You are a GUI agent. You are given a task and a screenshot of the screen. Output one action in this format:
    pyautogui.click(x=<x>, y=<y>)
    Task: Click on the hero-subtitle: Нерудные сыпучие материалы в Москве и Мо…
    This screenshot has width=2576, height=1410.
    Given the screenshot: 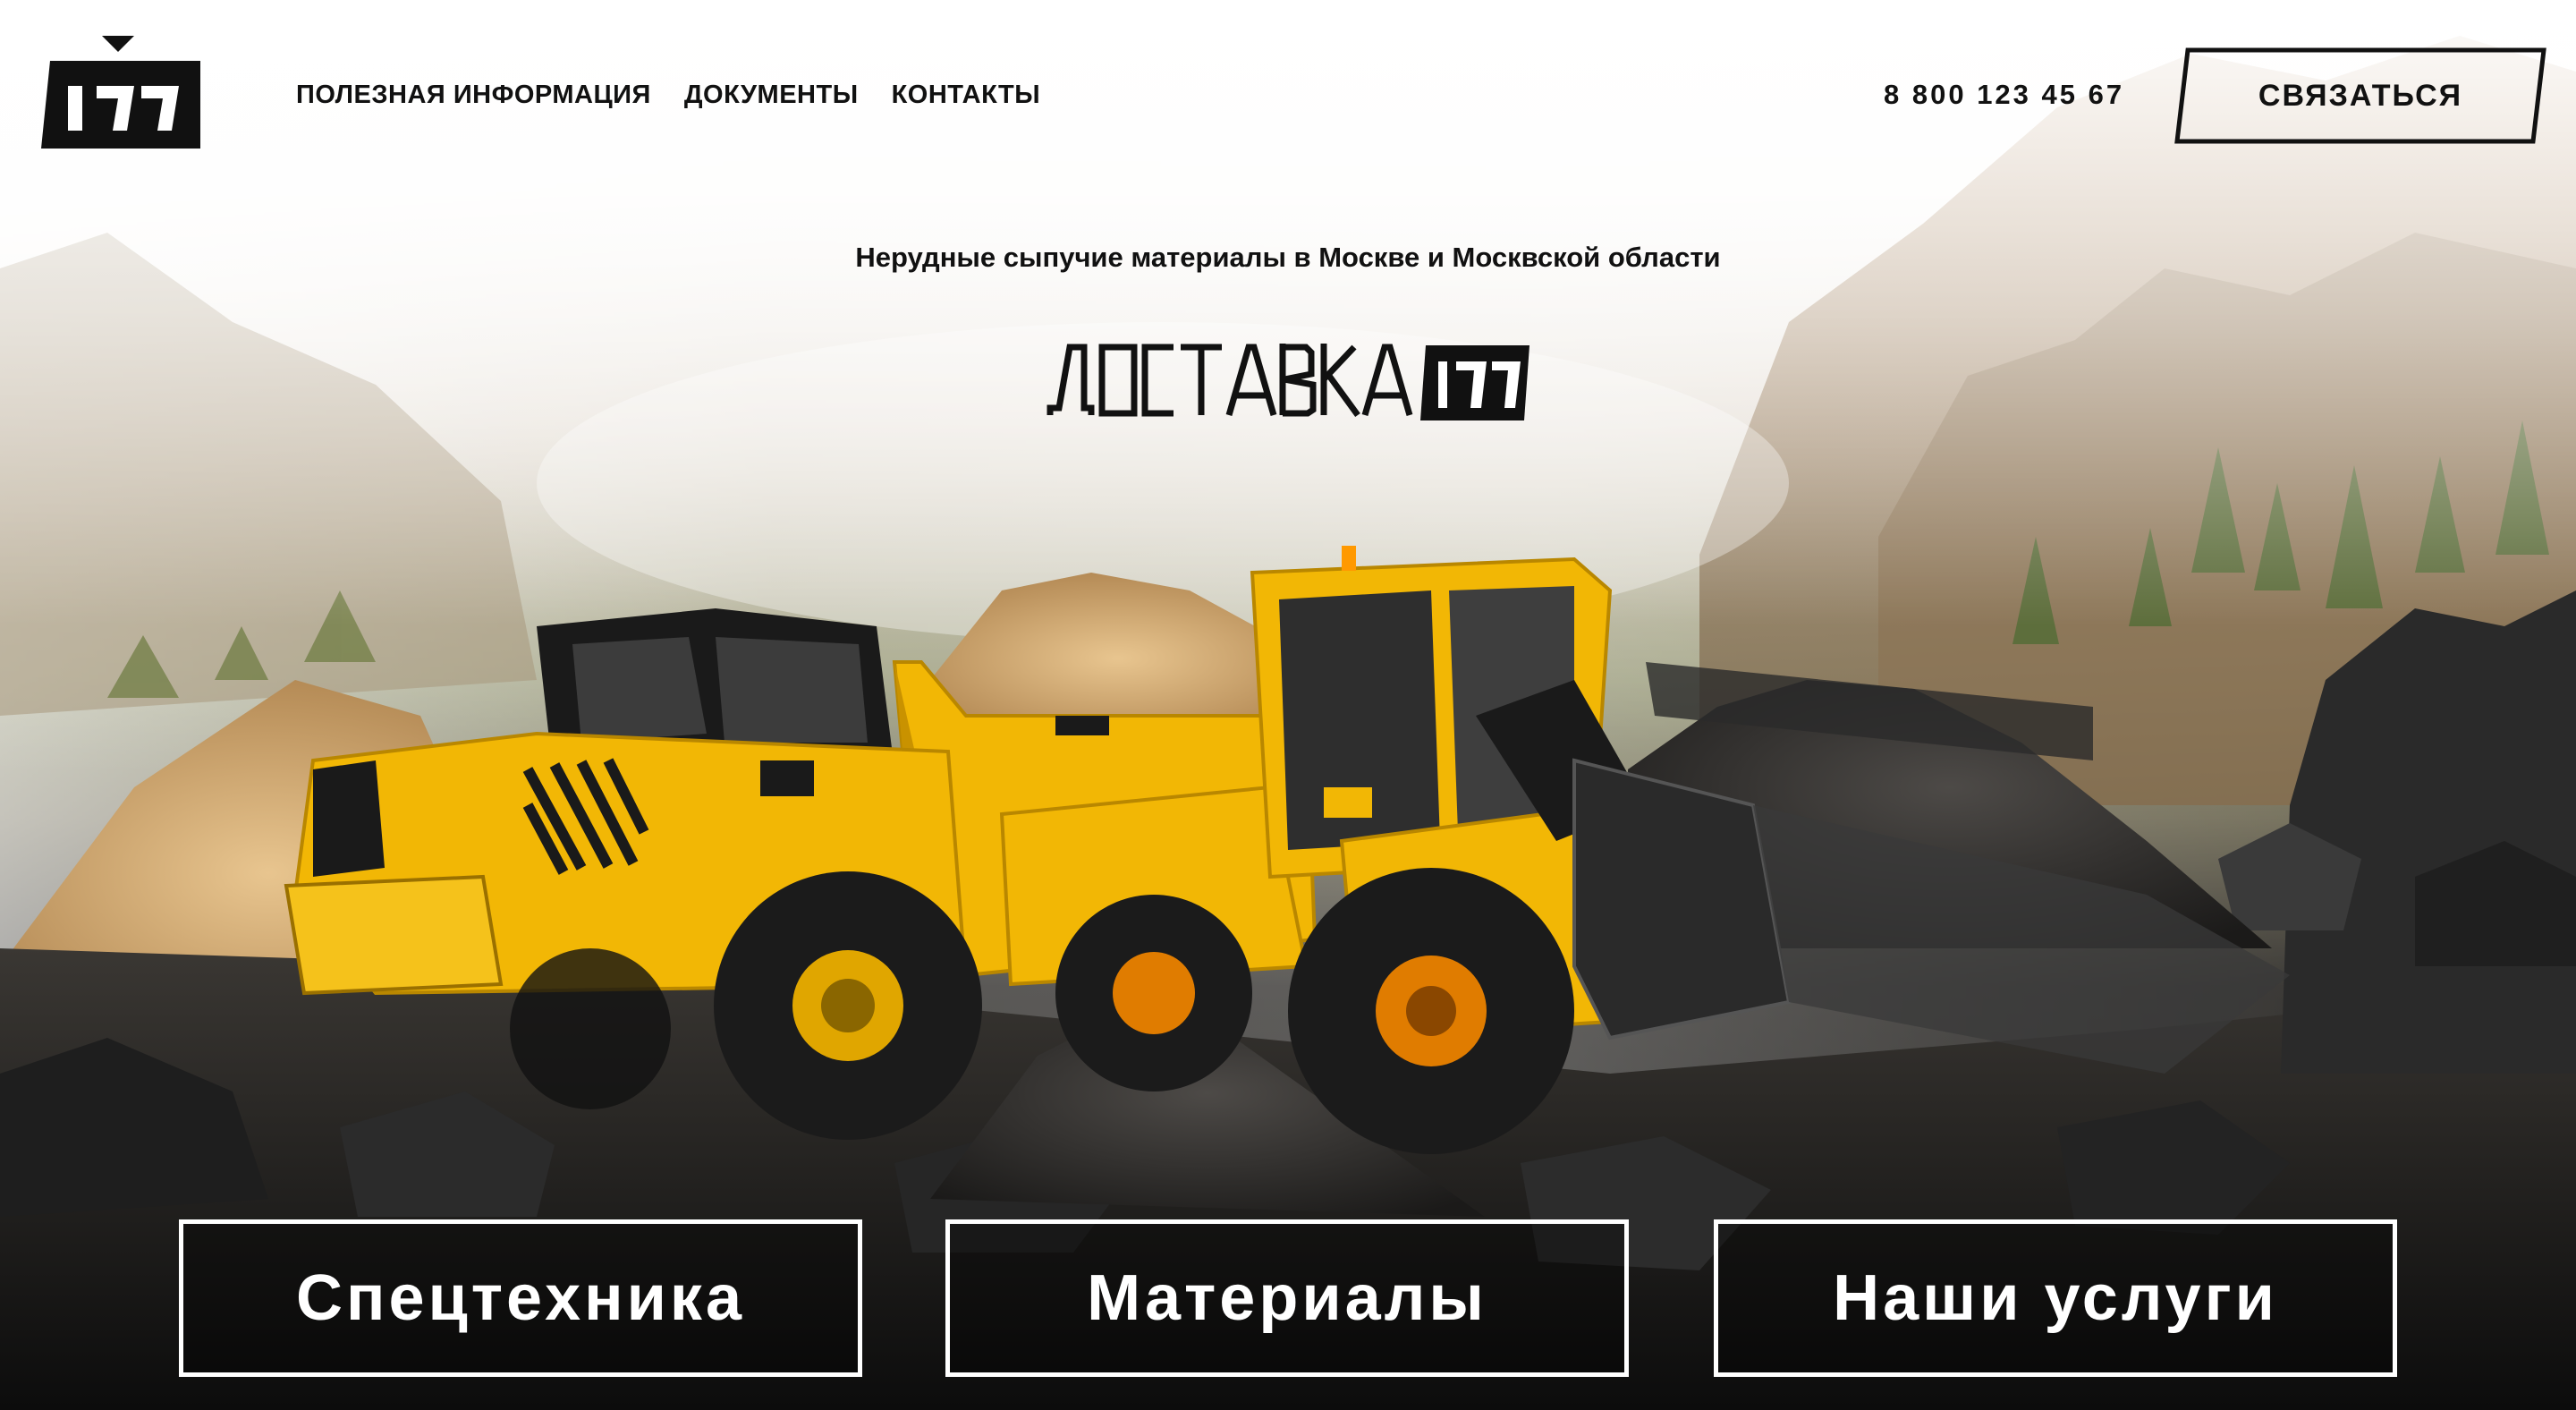 What is the action you would take?
    pyautogui.click(x=1288, y=258)
    